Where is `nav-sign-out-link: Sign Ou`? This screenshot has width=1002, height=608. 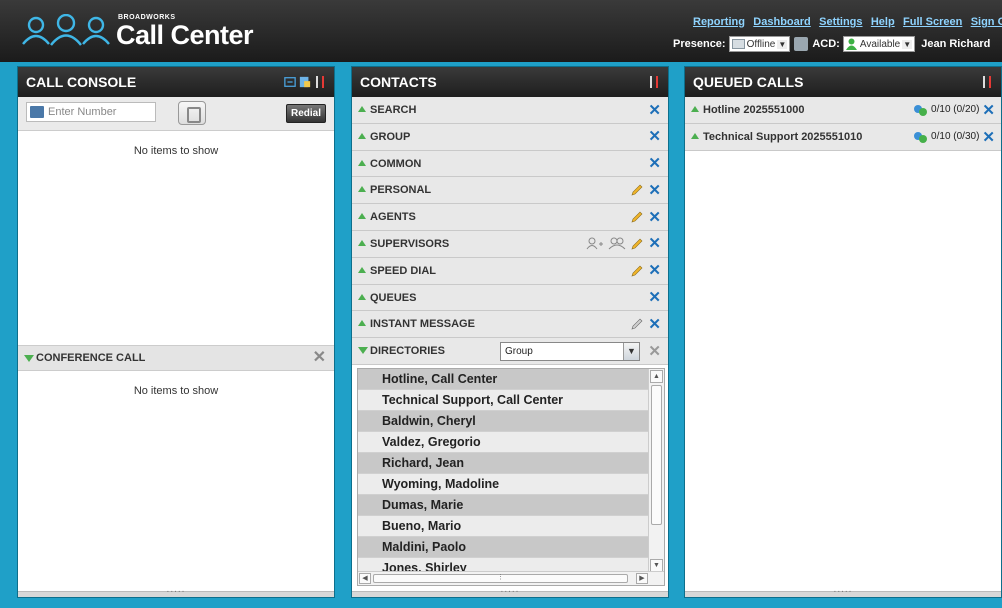 nav-sign-out-link: Sign Ou is located at coordinates (986, 22).